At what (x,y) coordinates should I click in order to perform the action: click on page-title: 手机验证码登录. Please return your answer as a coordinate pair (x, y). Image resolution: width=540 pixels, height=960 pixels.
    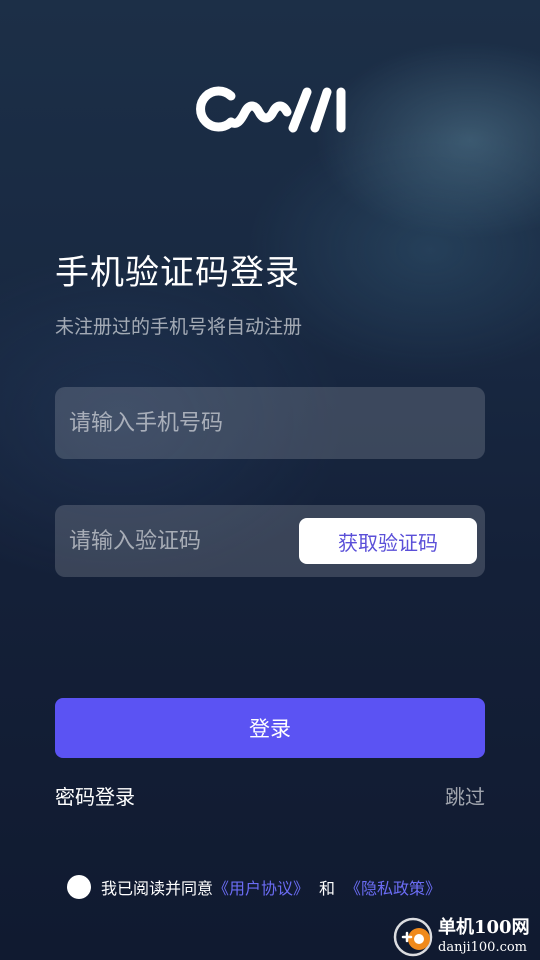
    Looking at the image, I should click on (177, 273).